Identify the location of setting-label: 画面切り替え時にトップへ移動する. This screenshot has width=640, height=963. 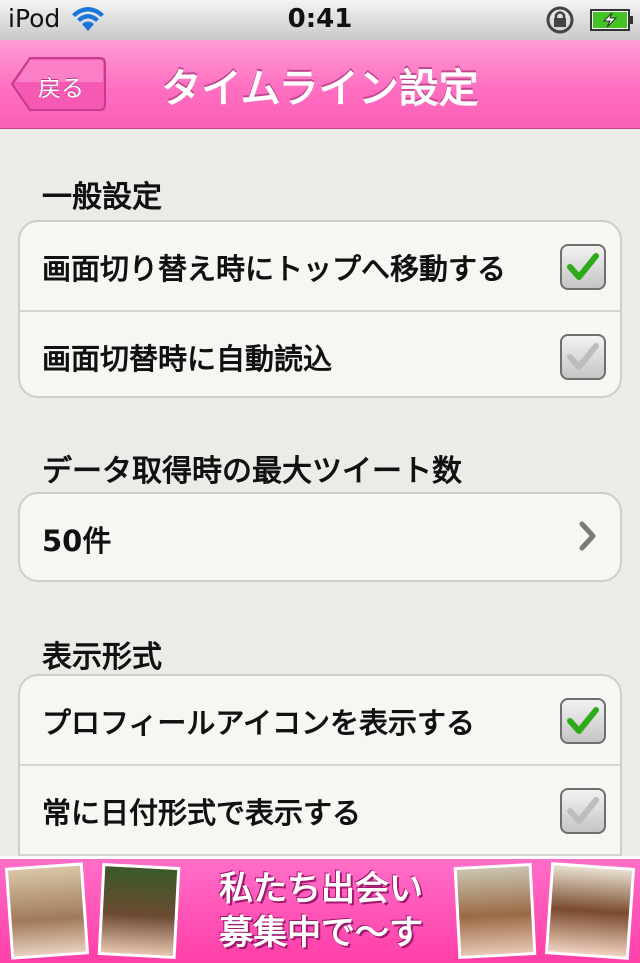
(274, 269).